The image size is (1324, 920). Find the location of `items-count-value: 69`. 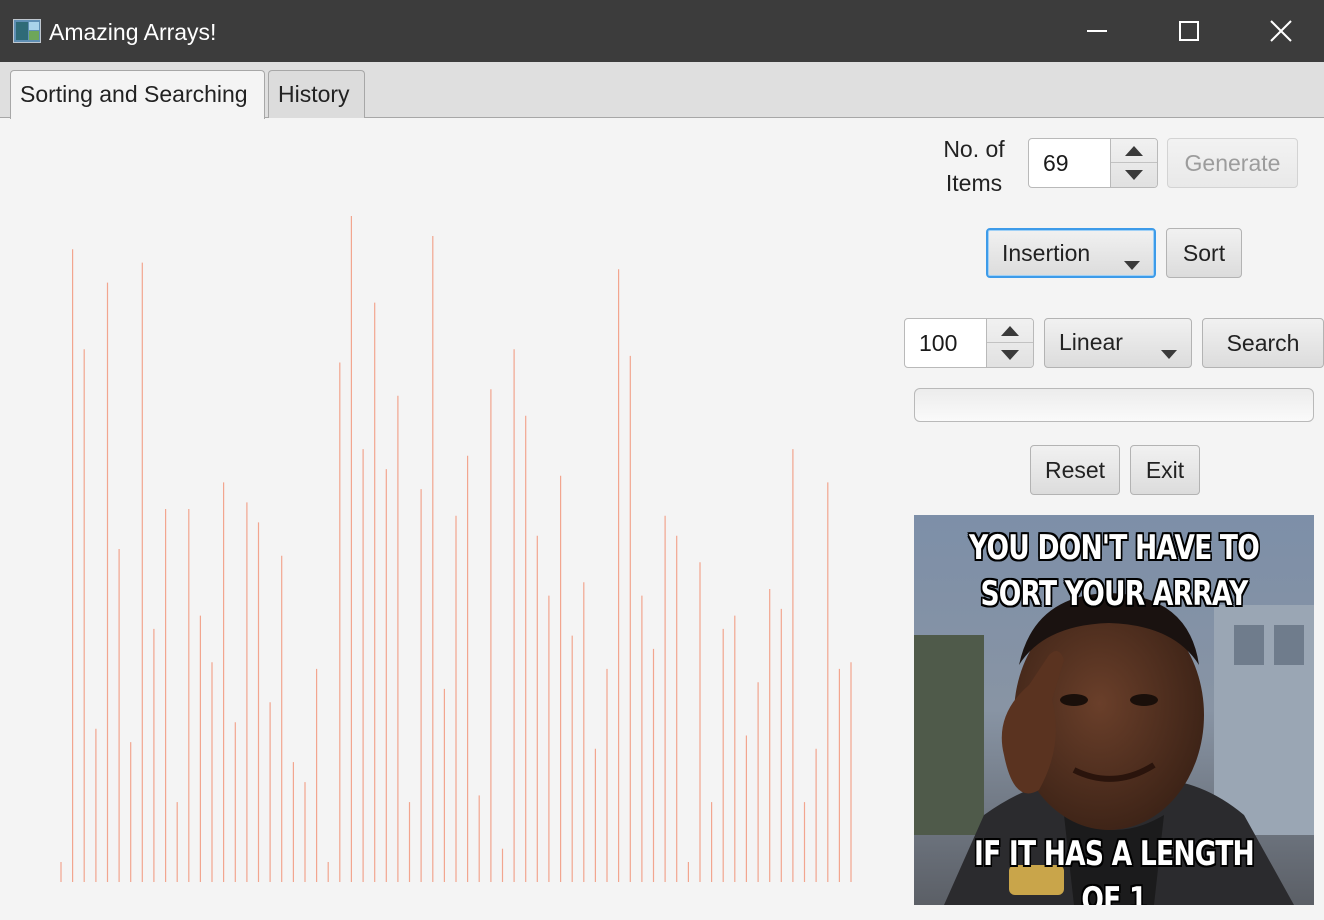

items-count-value: 69 is located at coordinates (1056, 163).